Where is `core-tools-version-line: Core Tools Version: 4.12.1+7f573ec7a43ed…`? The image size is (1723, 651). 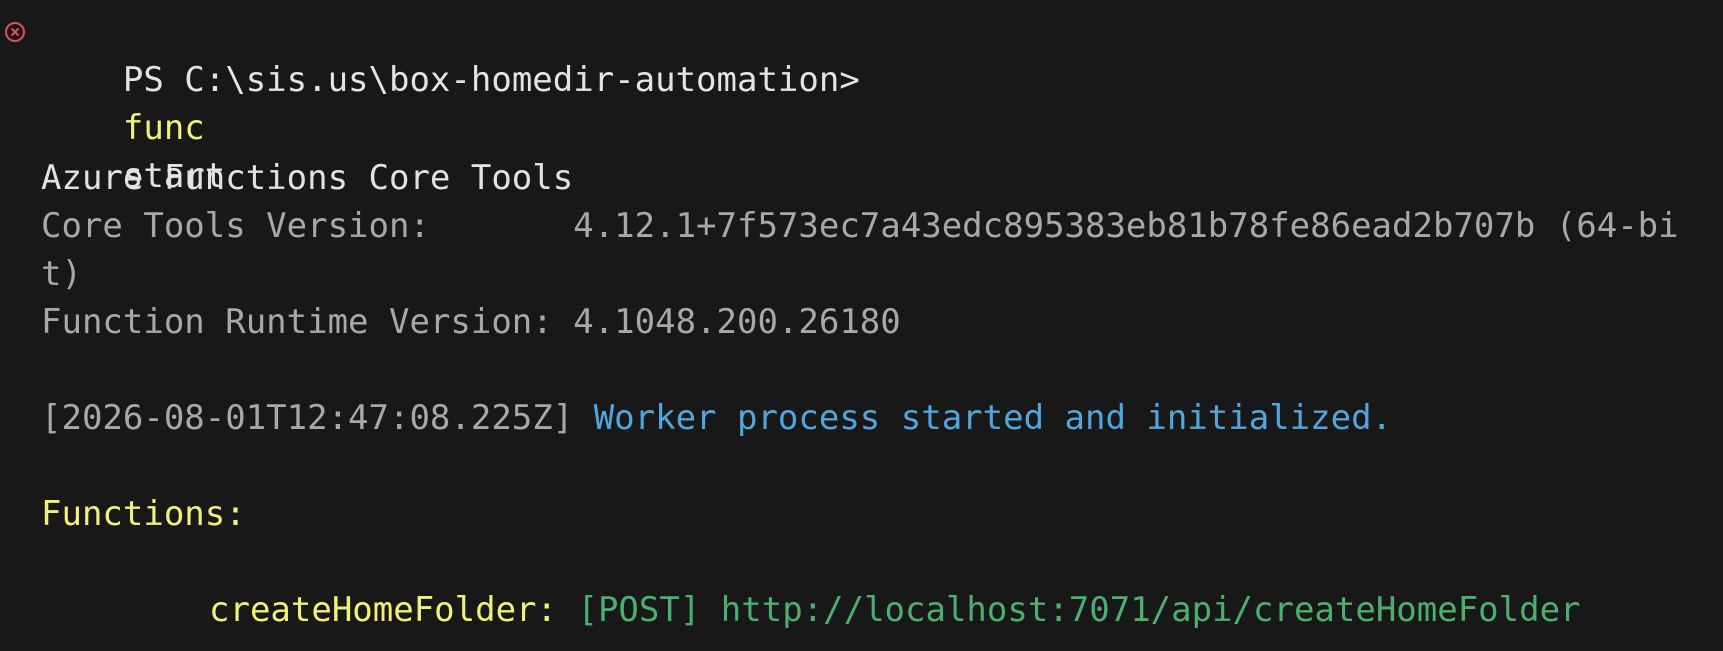 core-tools-version-line: Core Tools Version: 4.12.1+7f573ec7a43ed… is located at coordinates (860, 226).